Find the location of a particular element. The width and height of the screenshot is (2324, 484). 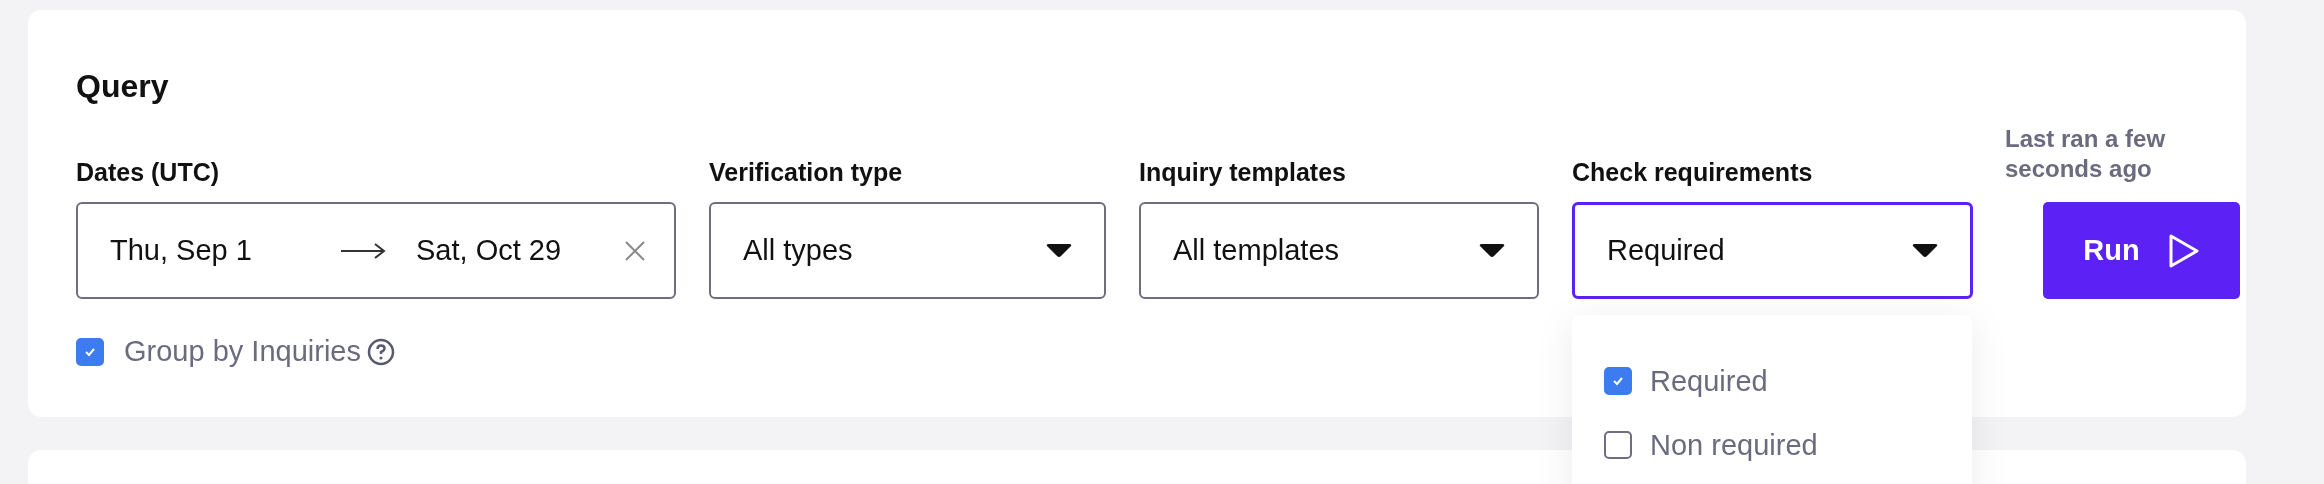

section-title: Query is located at coordinates (123, 86).